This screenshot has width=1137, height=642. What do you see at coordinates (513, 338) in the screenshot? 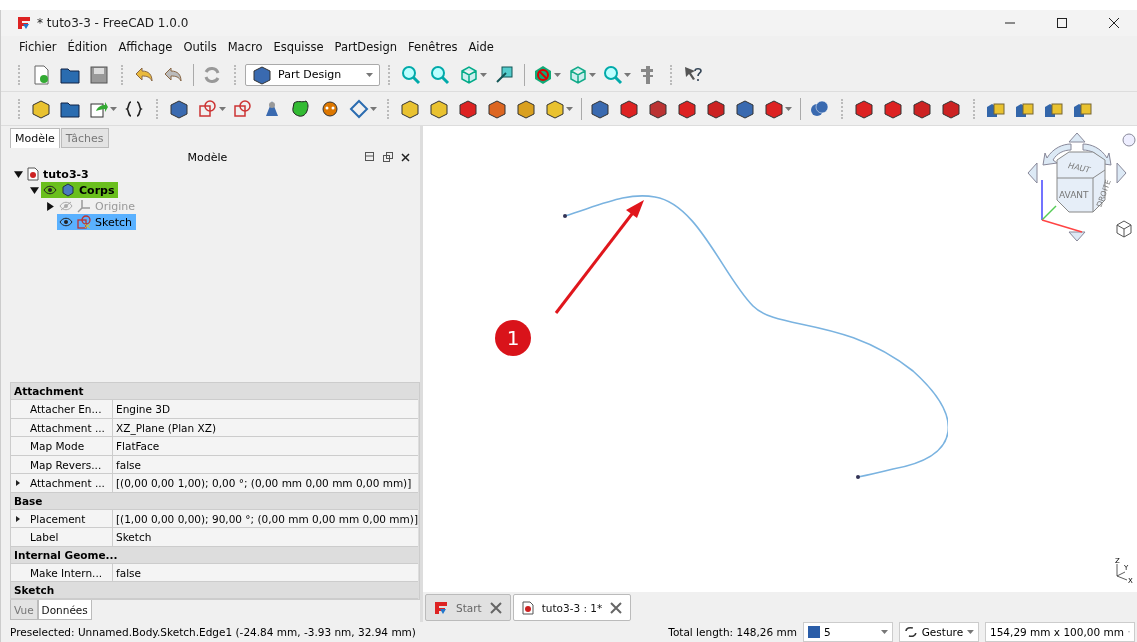
I see `callout-badge: 1` at bounding box center [513, 338].